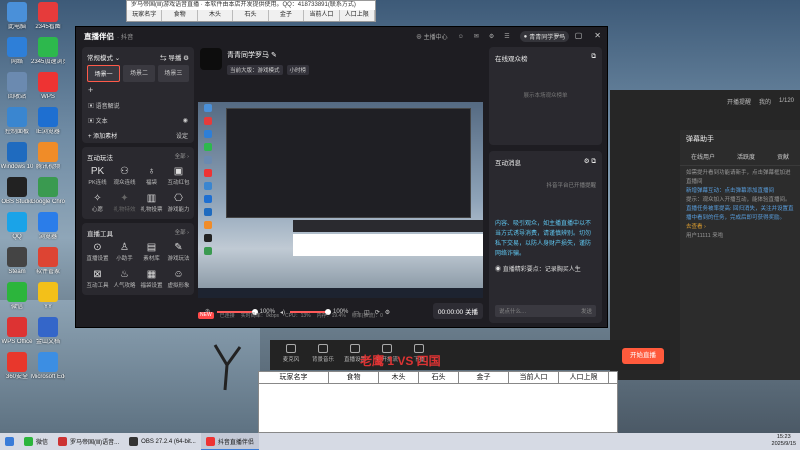 This screenshot has height=450, width=800. I want to click on right-app-toolbar-item: 开播提醒, so click(739, 101).